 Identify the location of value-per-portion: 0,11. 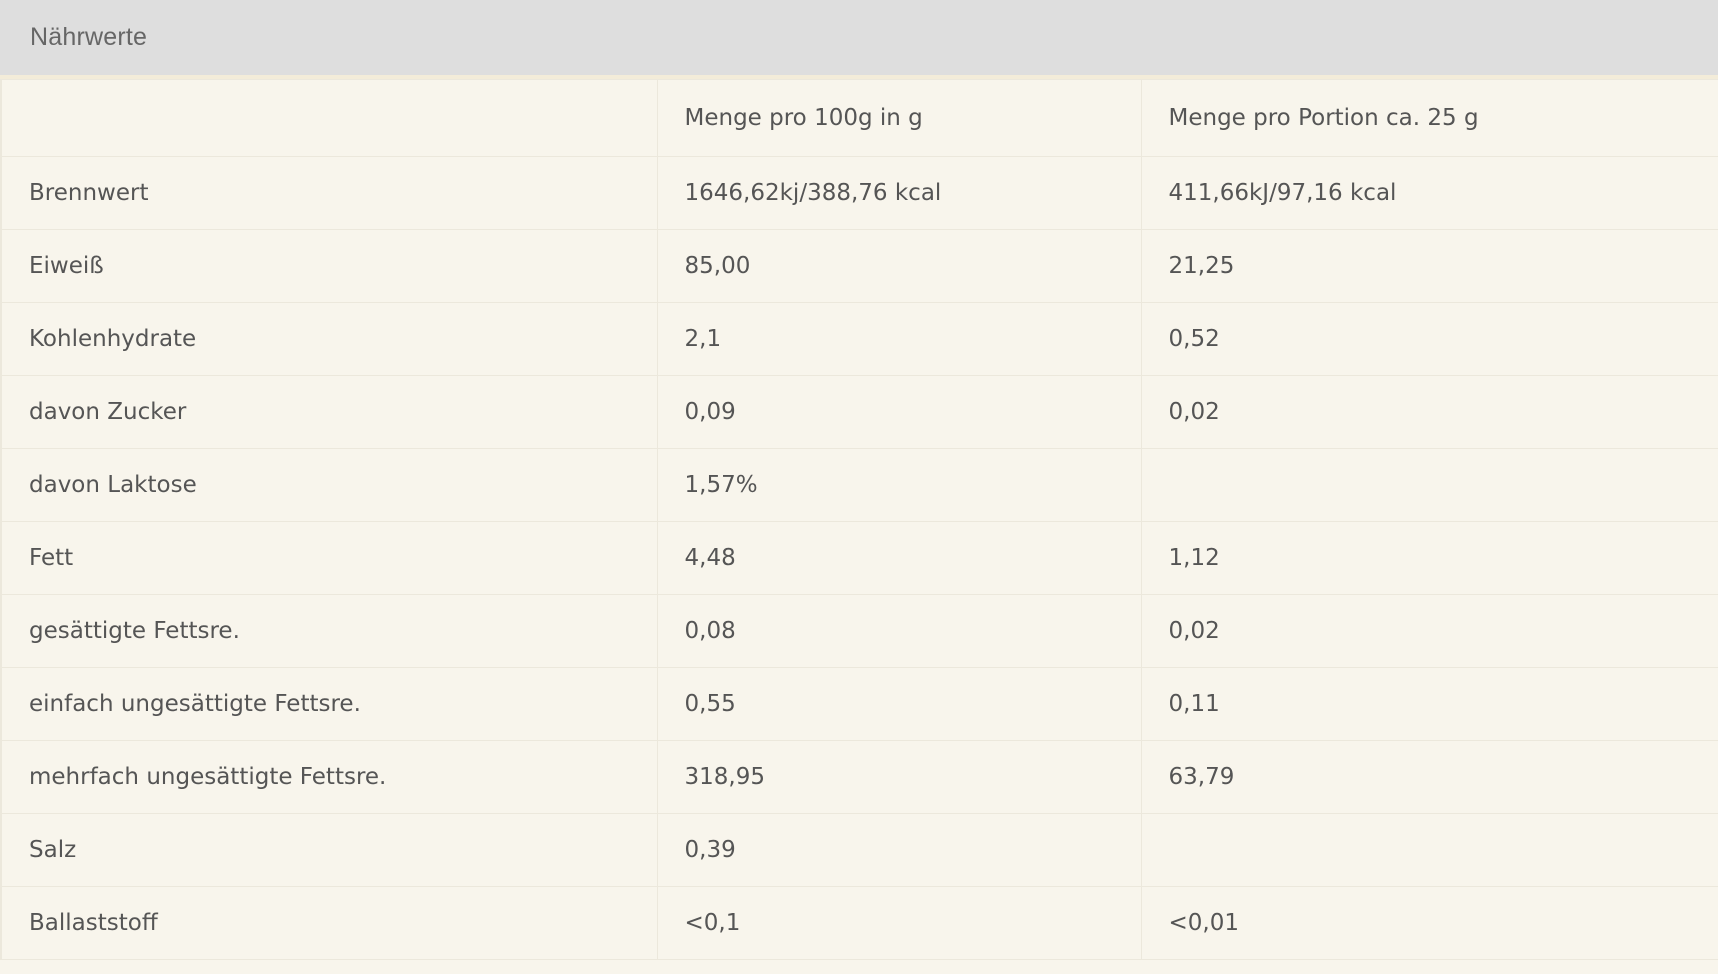
(1429, 704).